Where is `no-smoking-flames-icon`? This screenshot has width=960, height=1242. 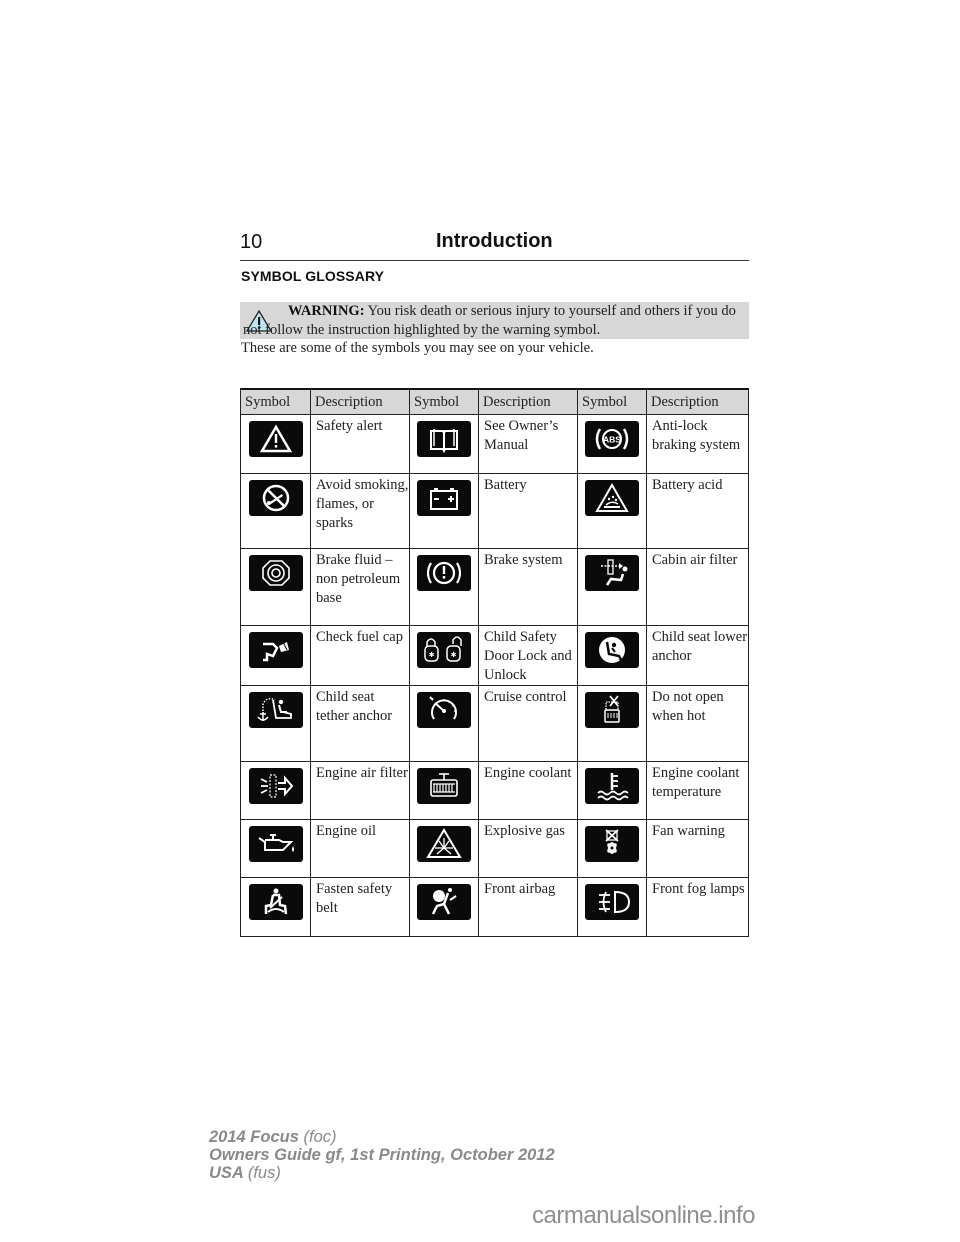 no-smoking-flames-icon is located at coordinates (275, 498).